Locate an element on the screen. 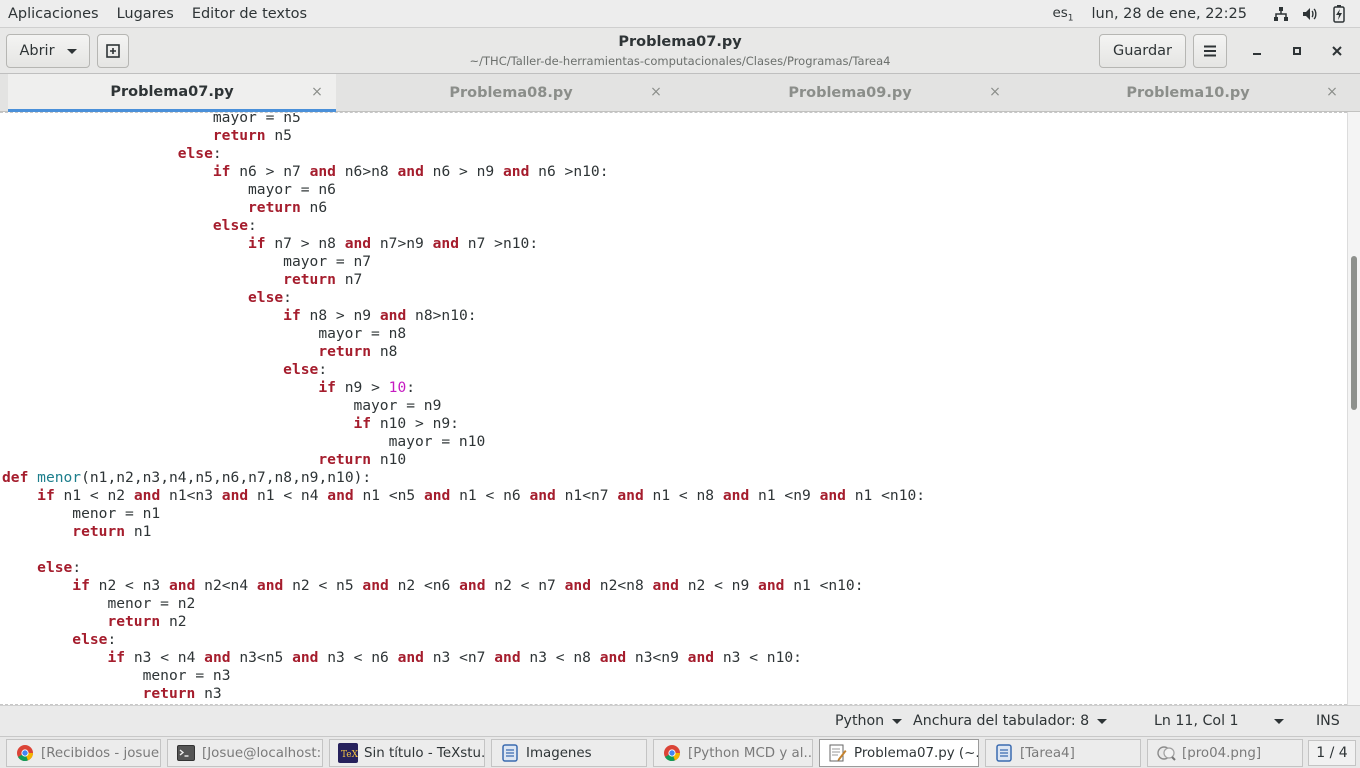 This screenshot has height=768, width=1360. cursor-position-selector: Ln 11, Col 1 is located at coordinates (1219, 721).